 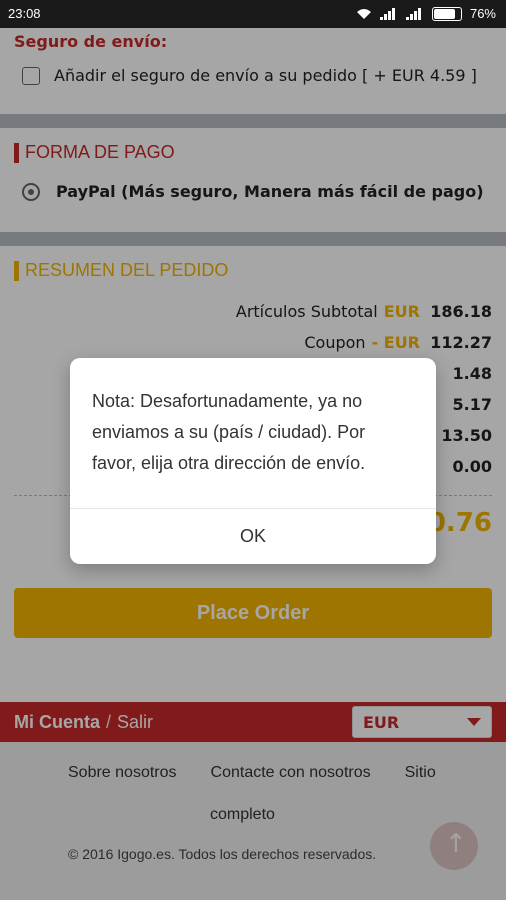 What do you see at coordinates (253, 536) in the screenshot?
I see `ok-button: OK` at bounding box center [253, 536].